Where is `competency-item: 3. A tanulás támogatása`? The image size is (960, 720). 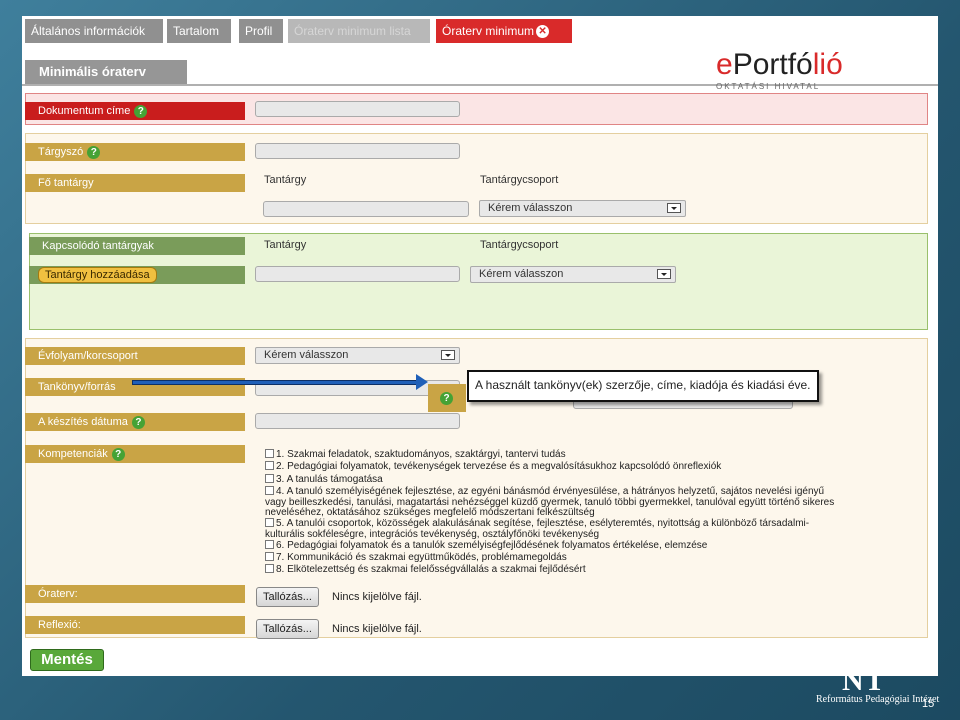 competency-item: 3. A tanulás támogatása is located at coordinates (600, 479).